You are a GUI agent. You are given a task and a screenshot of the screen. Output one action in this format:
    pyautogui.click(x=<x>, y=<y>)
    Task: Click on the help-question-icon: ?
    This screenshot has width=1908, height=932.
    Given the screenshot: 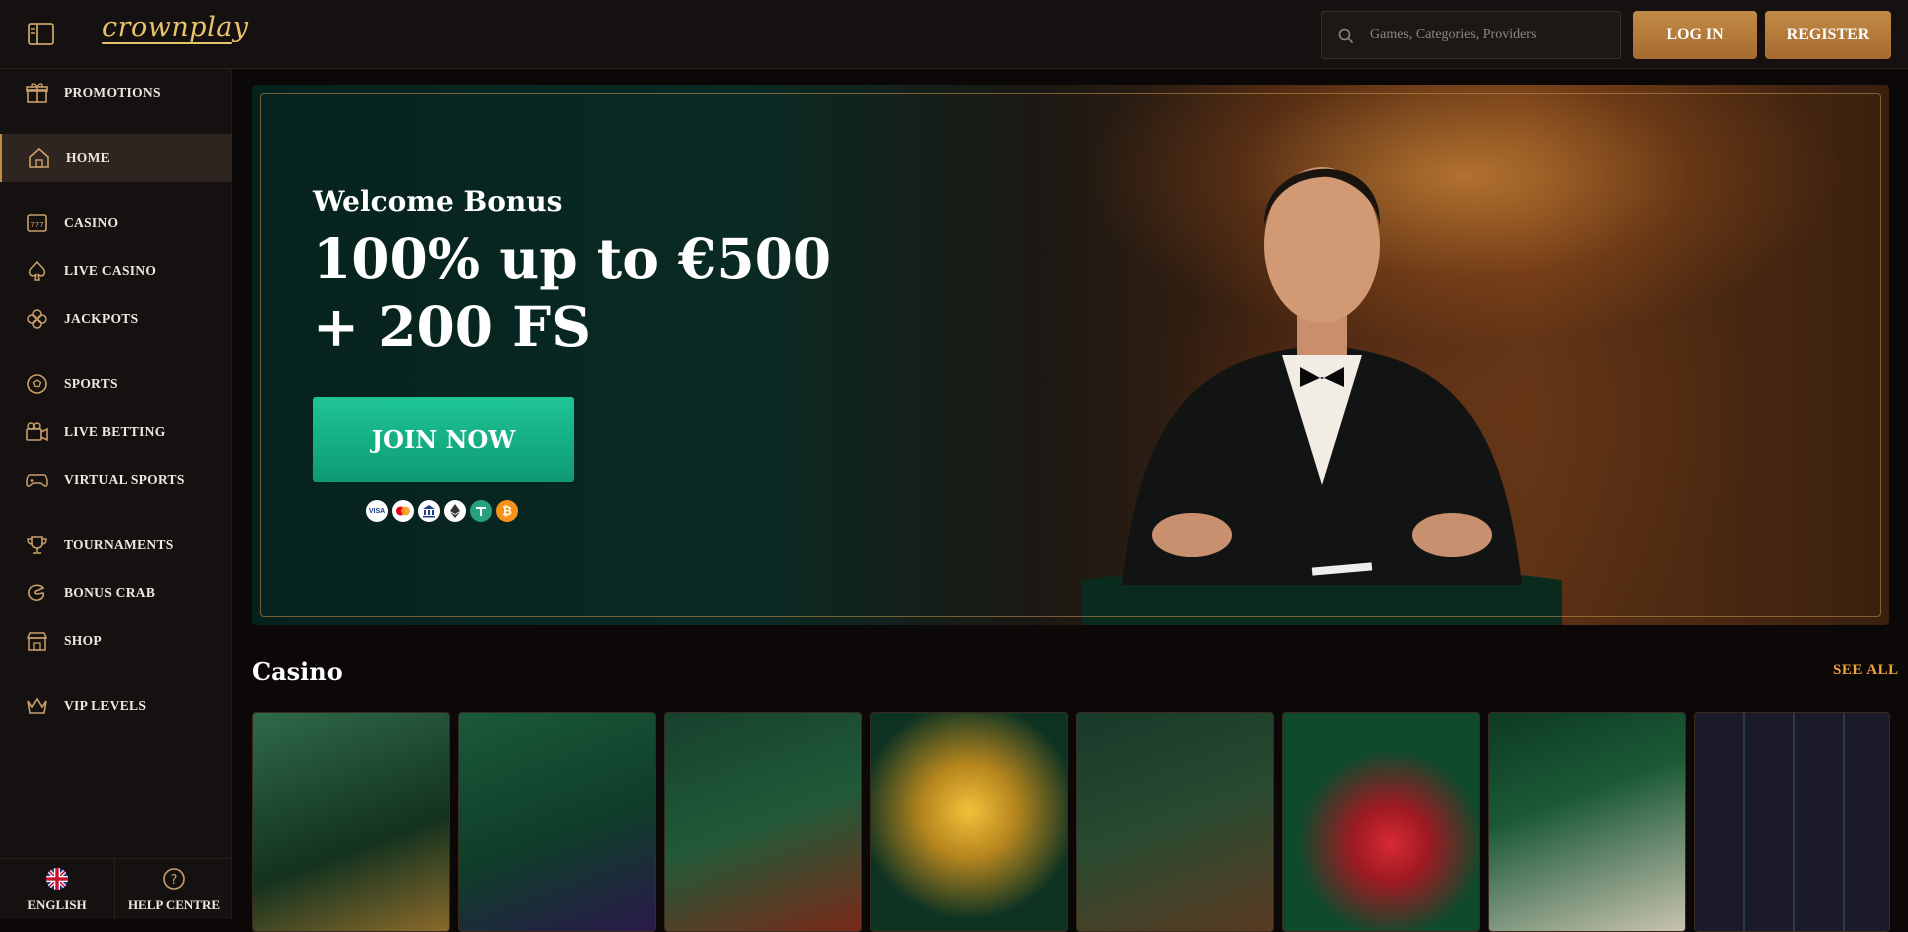 What is the action you would take?
    pyautogui.click(x=174, y=878)
    